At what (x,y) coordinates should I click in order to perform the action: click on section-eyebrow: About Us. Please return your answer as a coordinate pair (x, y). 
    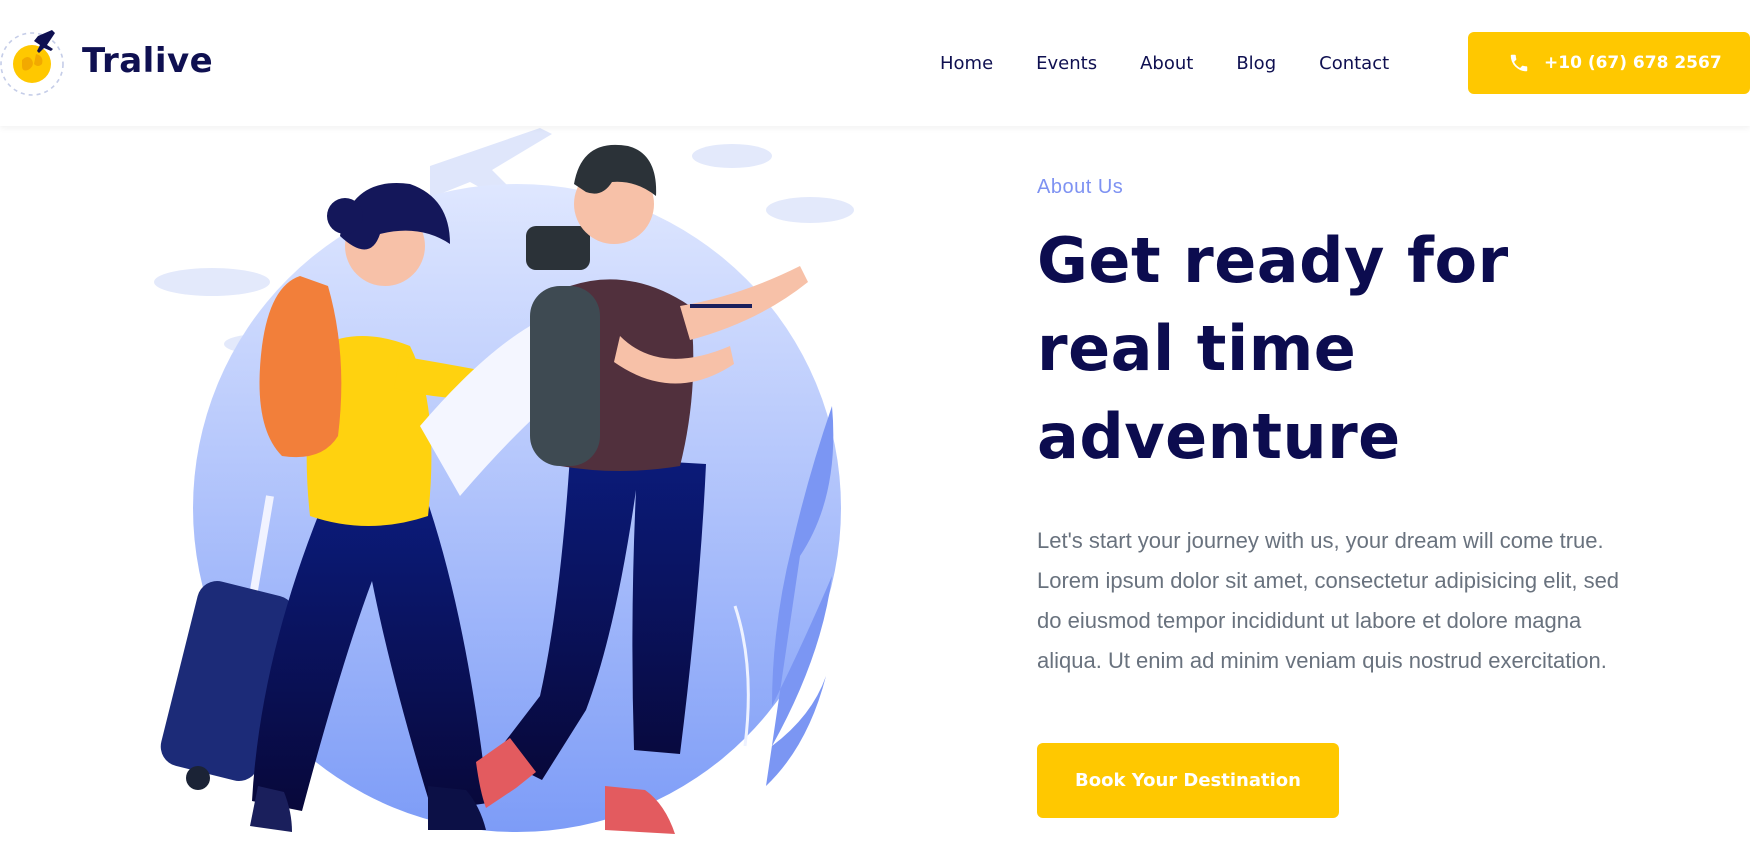
    Looking at the image, I should click on (1080, 187).